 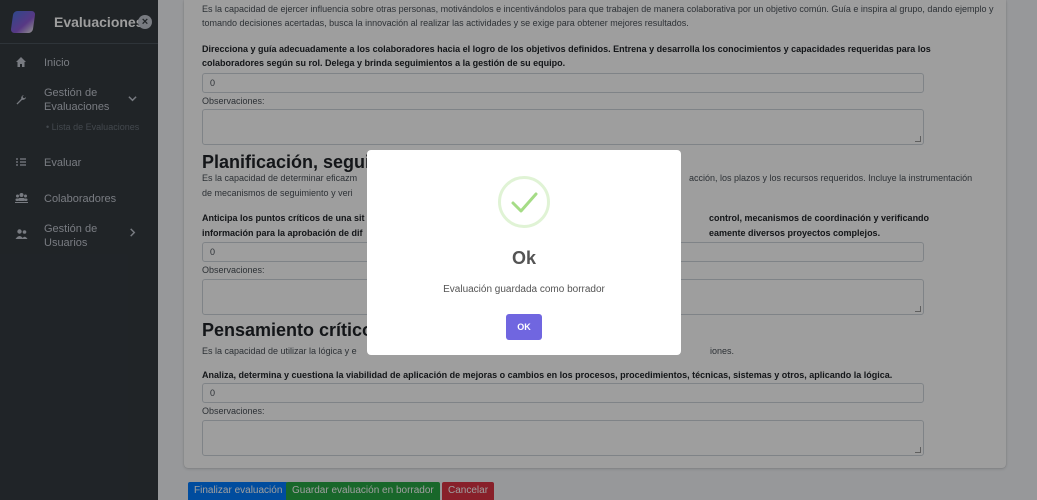 What do you see at coordinates (524, 327) in the screenshot?
I see `ok-button: OK` at bounding box center [524, 327].